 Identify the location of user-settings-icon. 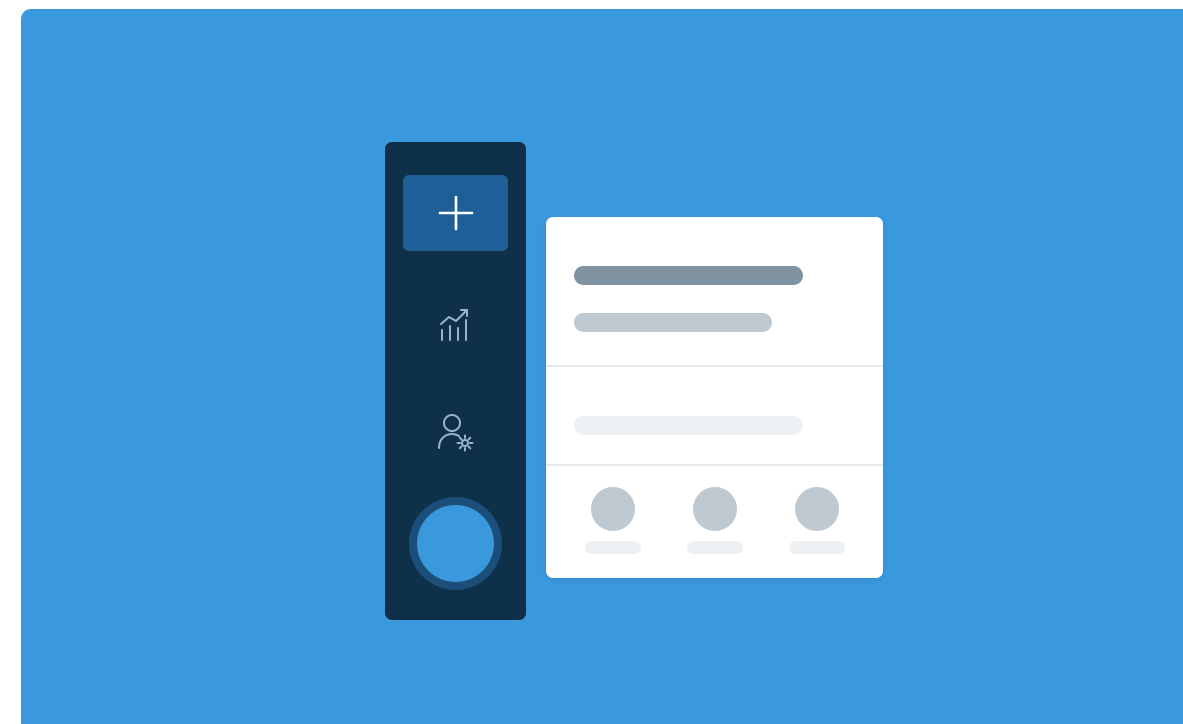
(455, 433).